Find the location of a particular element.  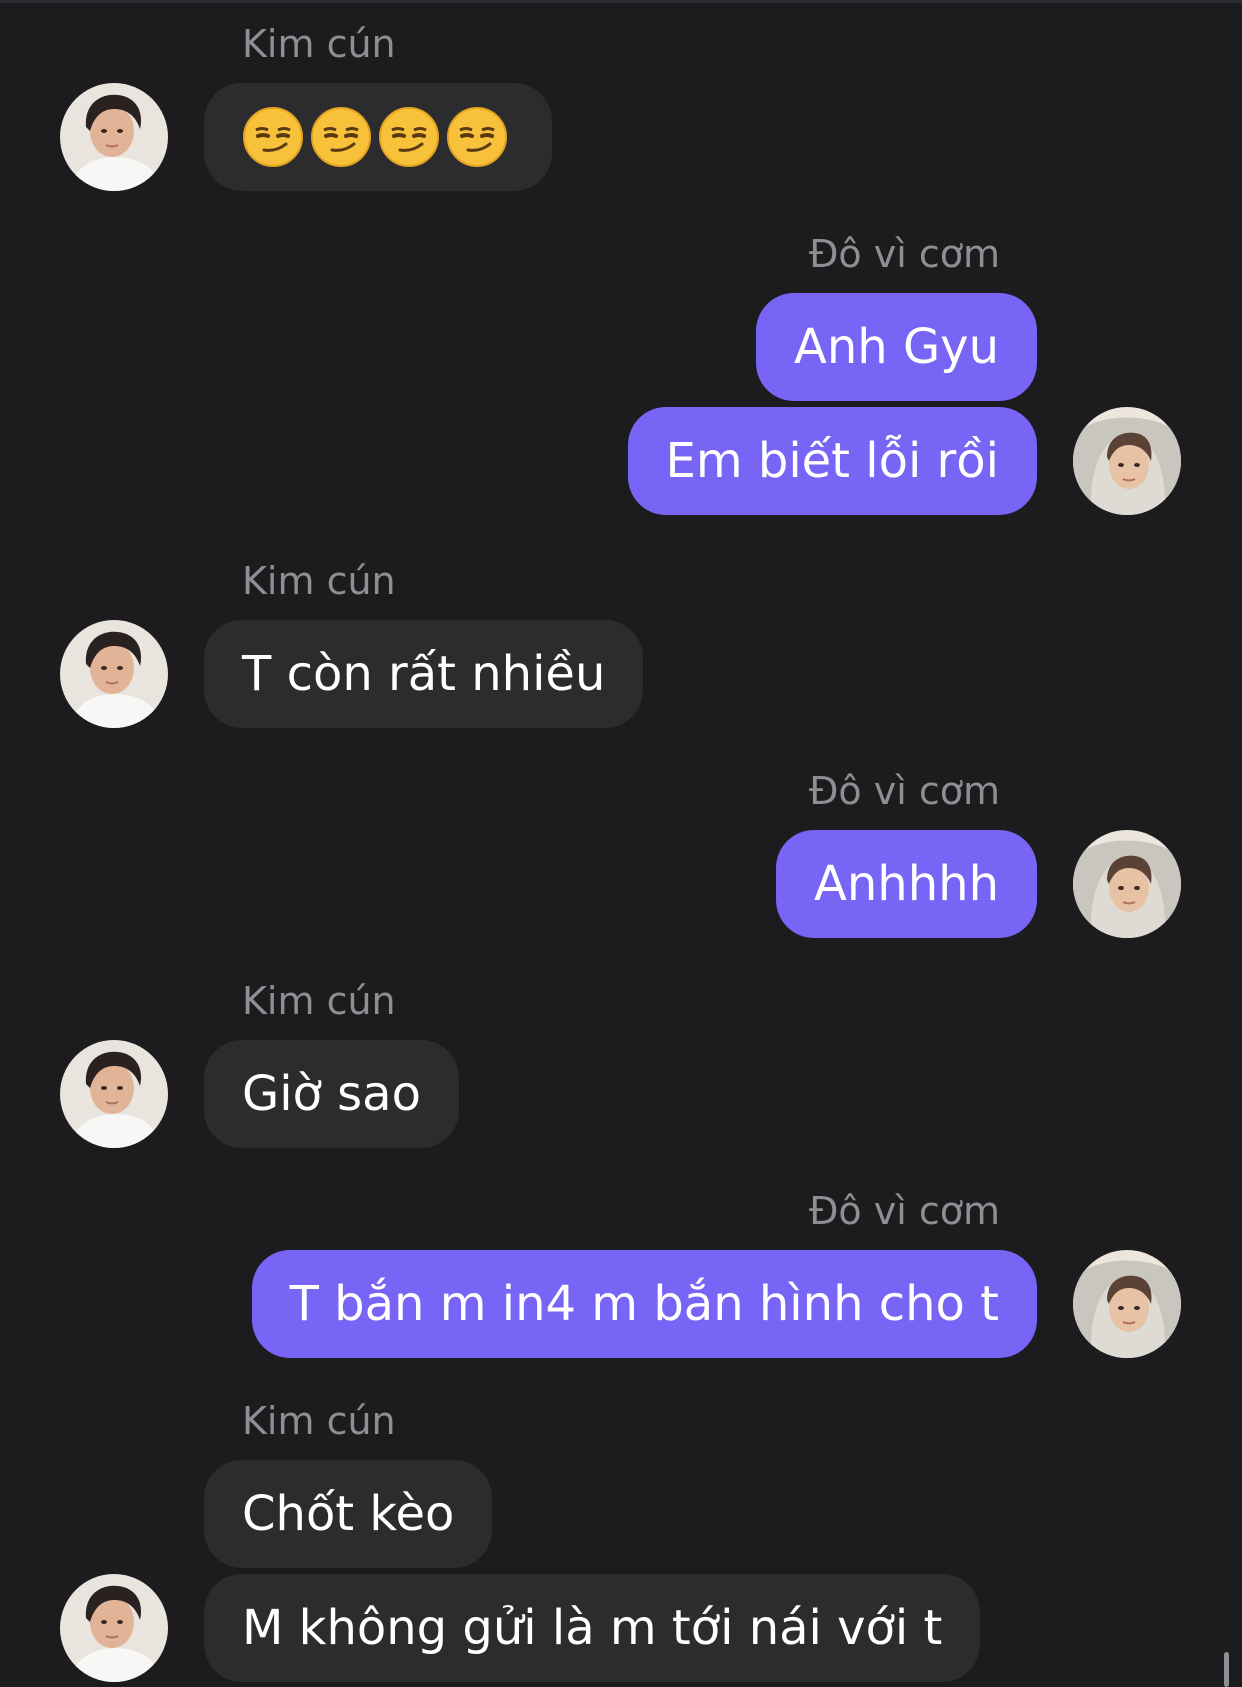

message-bubble-incoming: M không gửi là m tới nái với t is located at coordinates (592, 1628).